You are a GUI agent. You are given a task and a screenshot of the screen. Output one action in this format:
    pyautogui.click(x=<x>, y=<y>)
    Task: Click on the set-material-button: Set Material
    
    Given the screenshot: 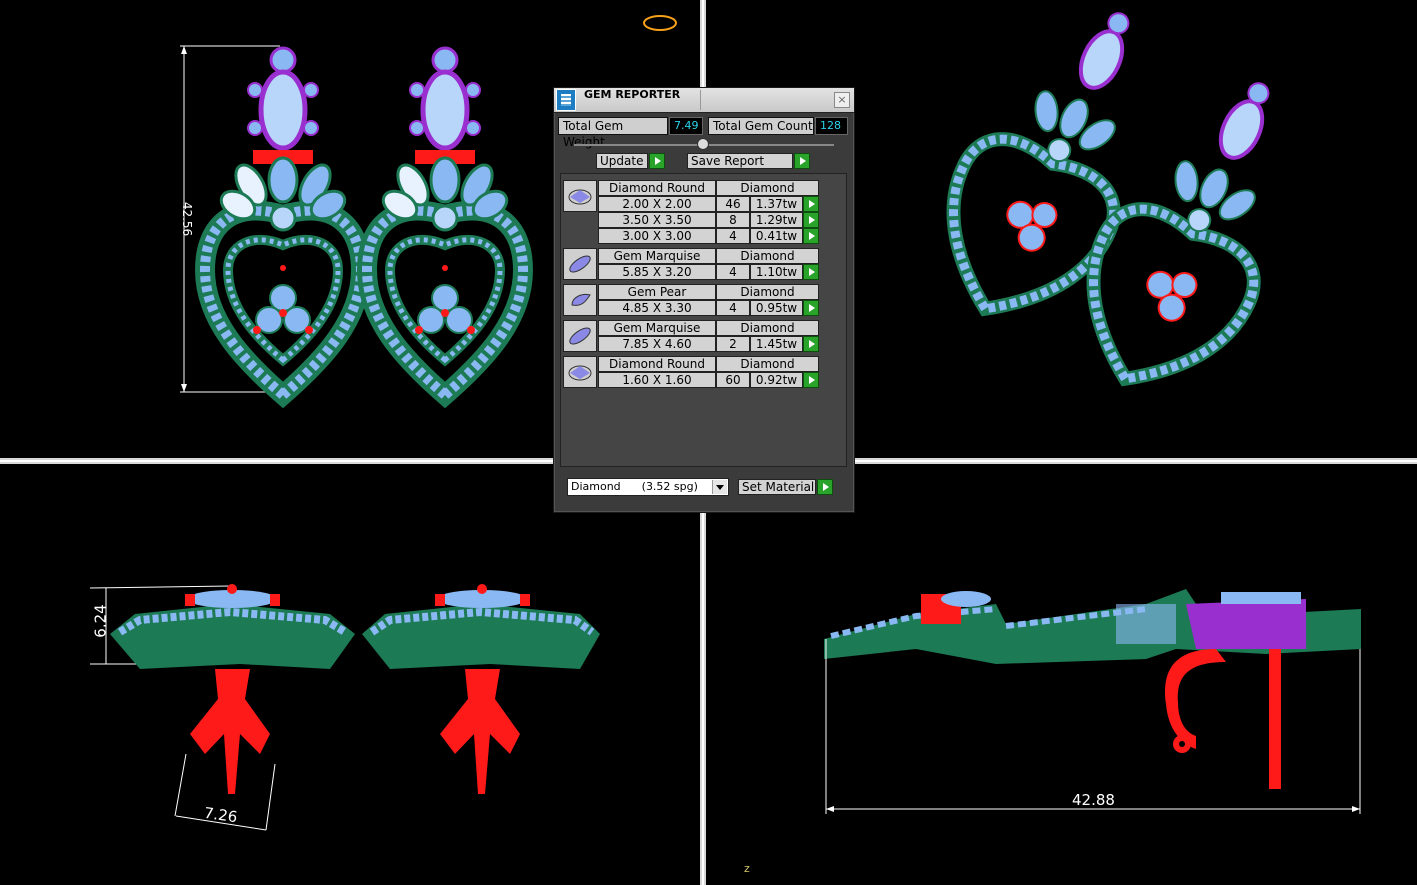 What is the action you would take?
    pyautogui.click(x=777, y=487)
    